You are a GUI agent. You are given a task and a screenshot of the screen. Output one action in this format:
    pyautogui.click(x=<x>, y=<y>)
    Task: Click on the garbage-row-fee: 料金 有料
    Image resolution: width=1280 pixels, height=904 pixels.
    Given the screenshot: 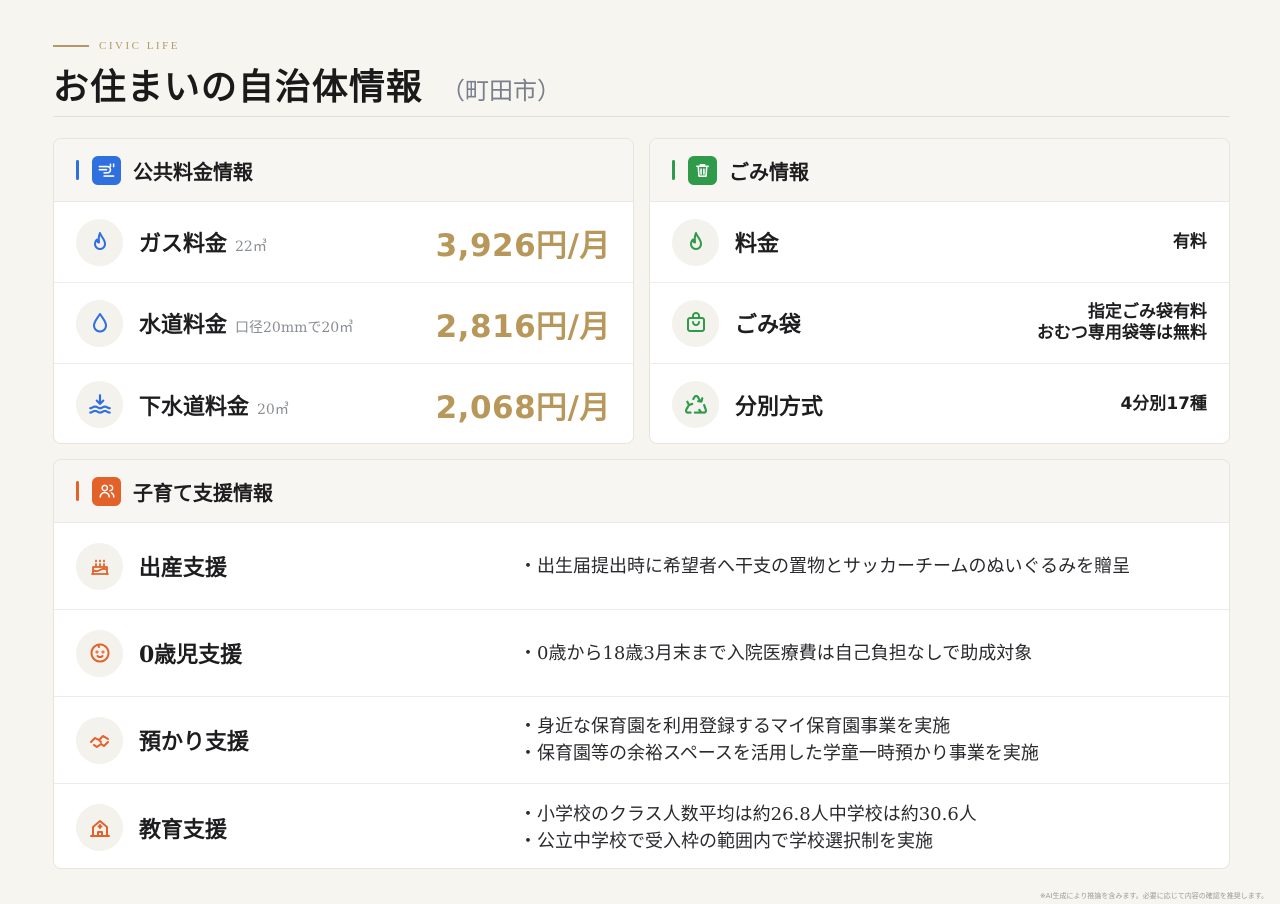 What is the action you would take?
    pyautogui.click(x=939, y=242)
    